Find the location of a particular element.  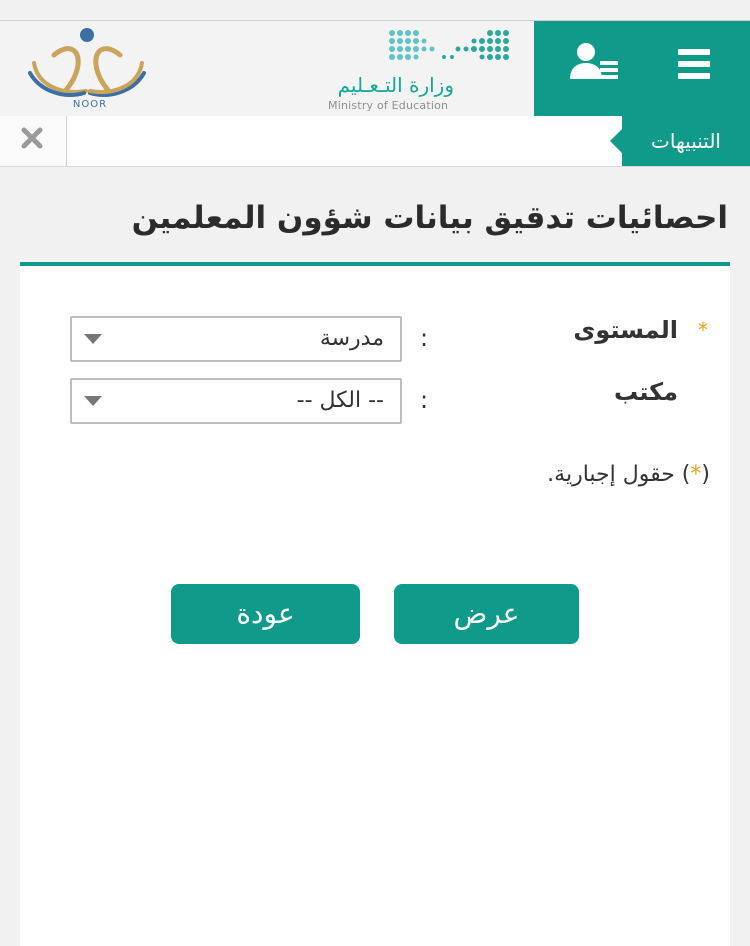

required-note-star: * is located at coordinates (696, 474).